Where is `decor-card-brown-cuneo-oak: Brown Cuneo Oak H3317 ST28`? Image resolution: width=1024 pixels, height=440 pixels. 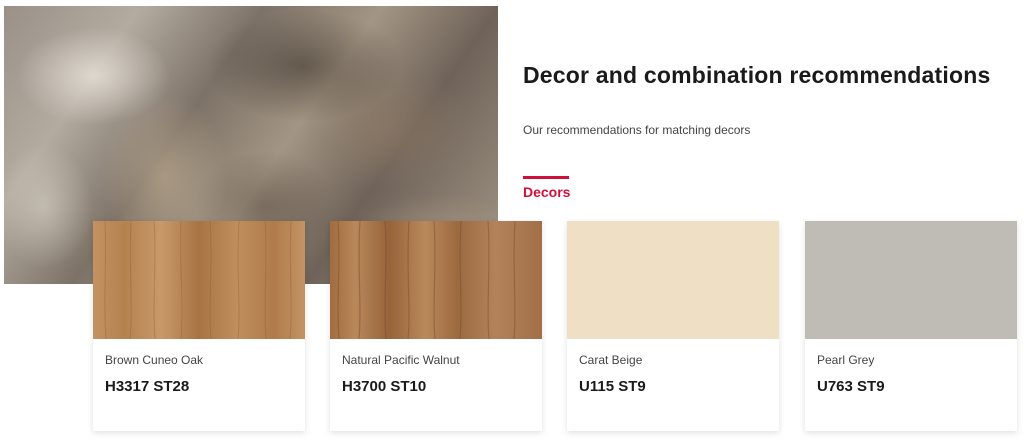 decor-card-brown-cuneo-oak: Brown Cuneo Oak H3317 ST28 is located at coordinates (199, 326).